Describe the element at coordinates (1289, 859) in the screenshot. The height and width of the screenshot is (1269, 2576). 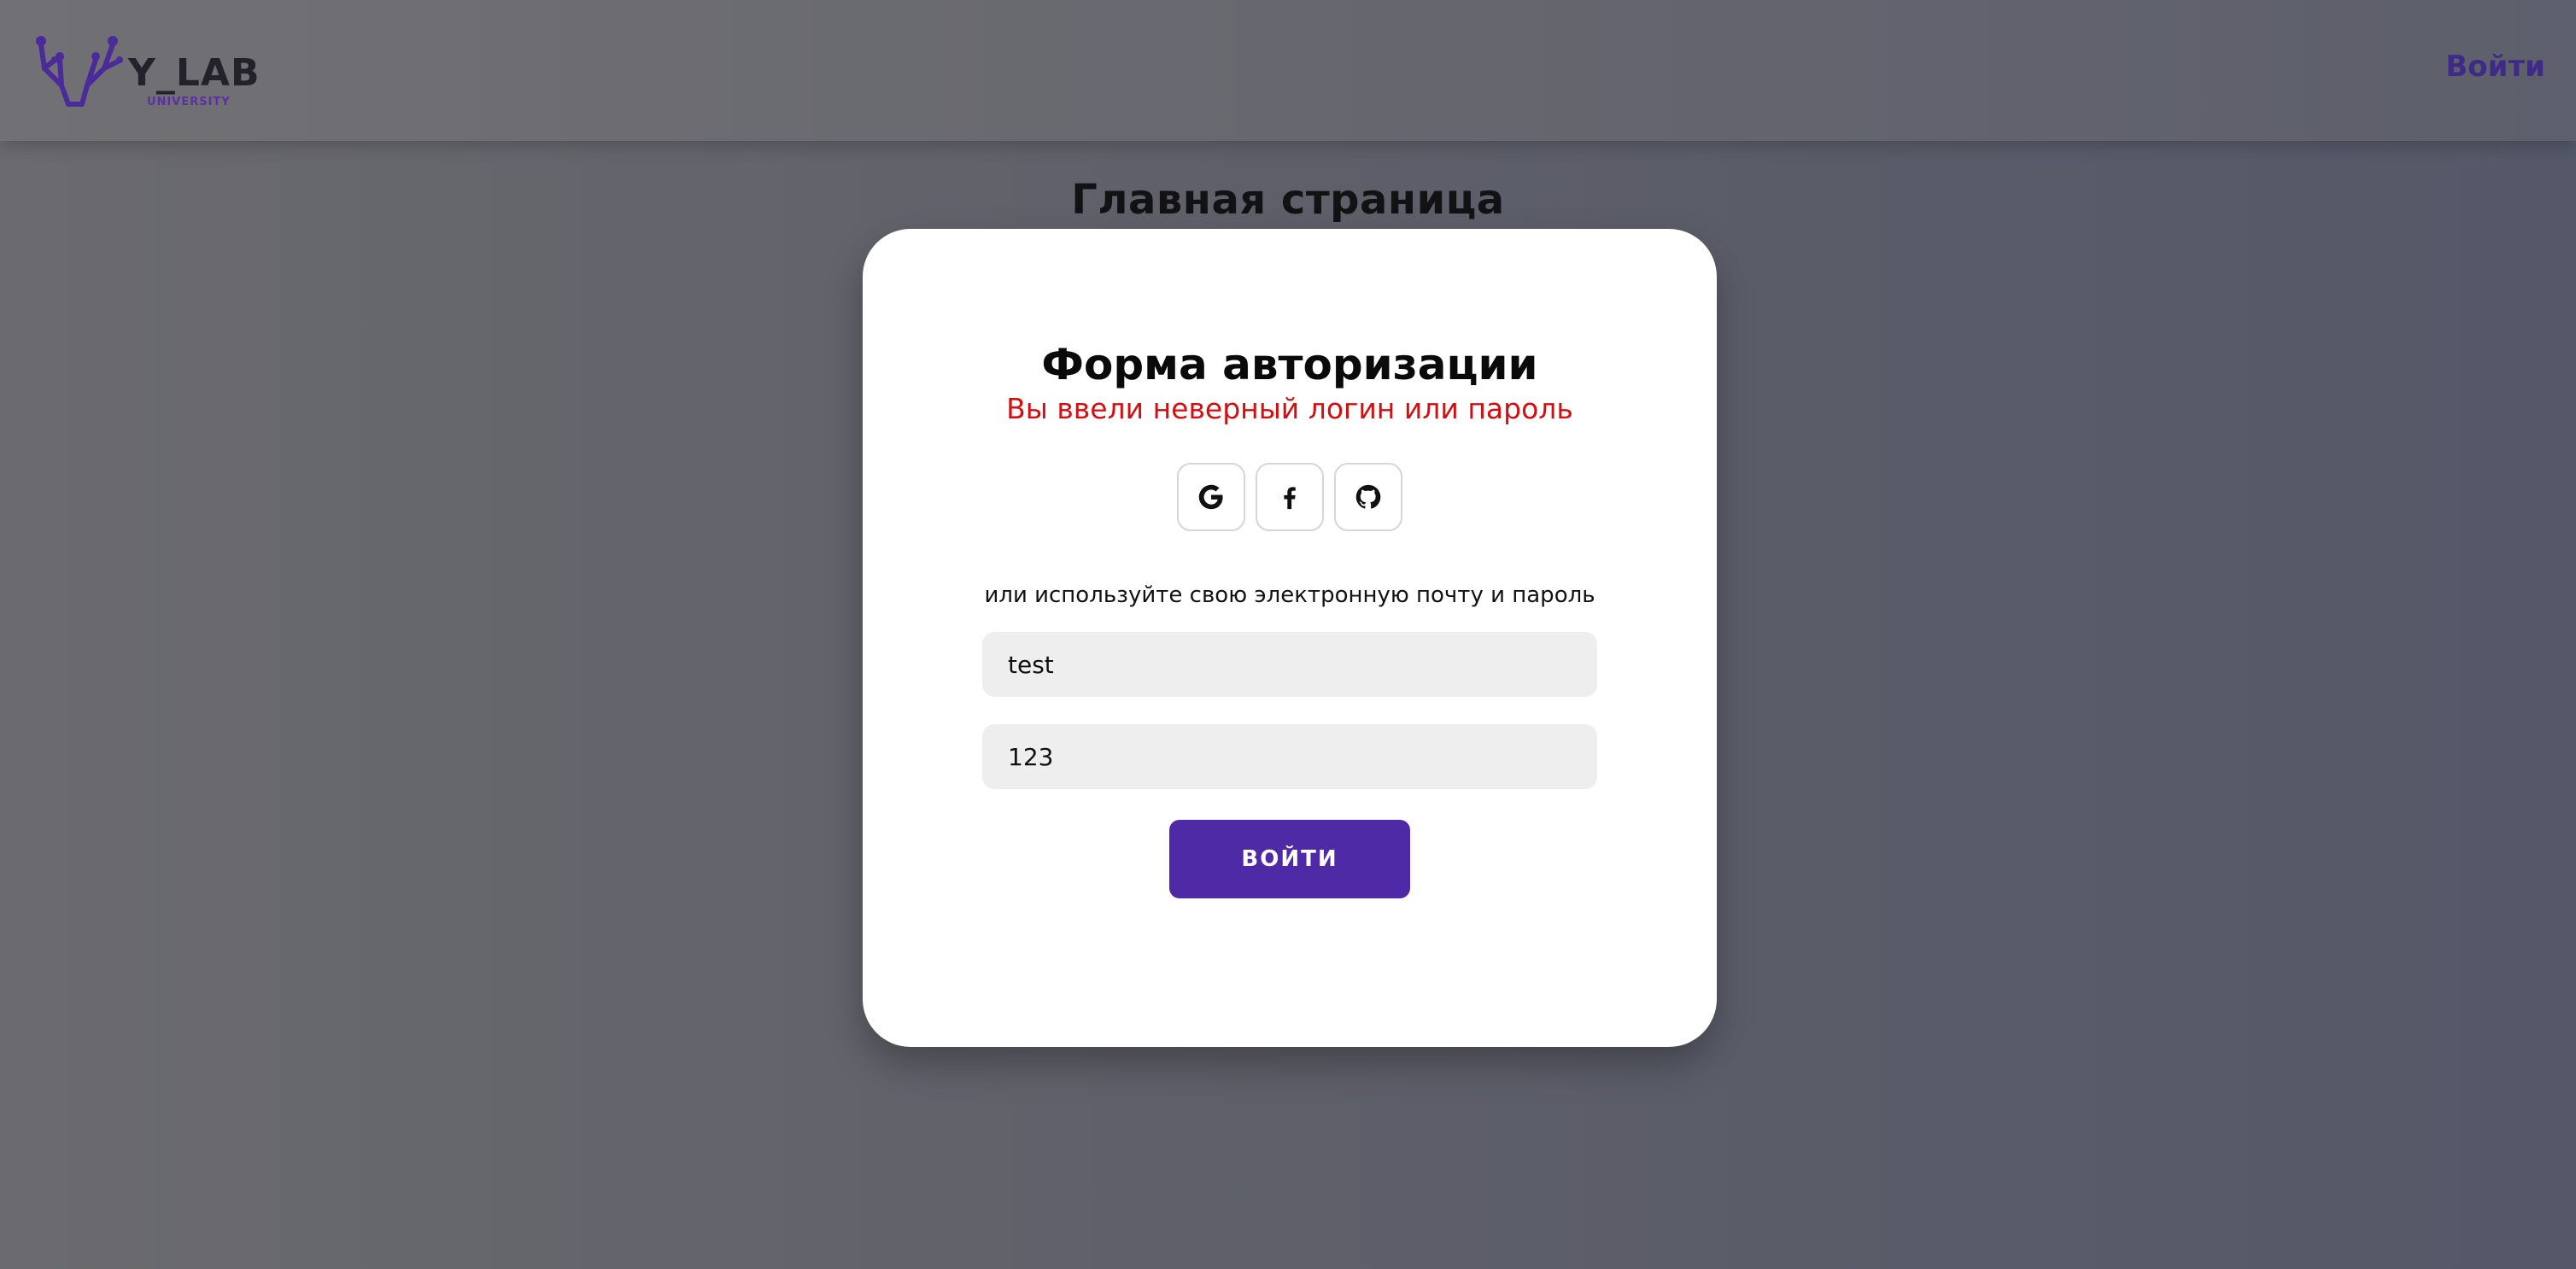
I see `login-submit-button: ВОЙТИ` at that location.